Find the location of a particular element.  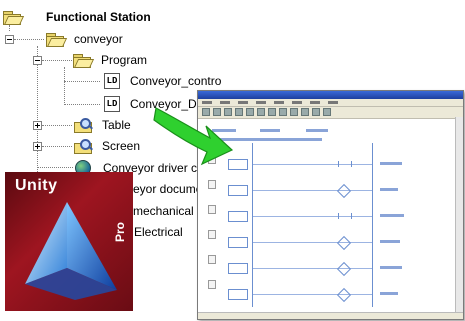

tree-node-mechanical: mechanical is located at coordinates (163, 211).